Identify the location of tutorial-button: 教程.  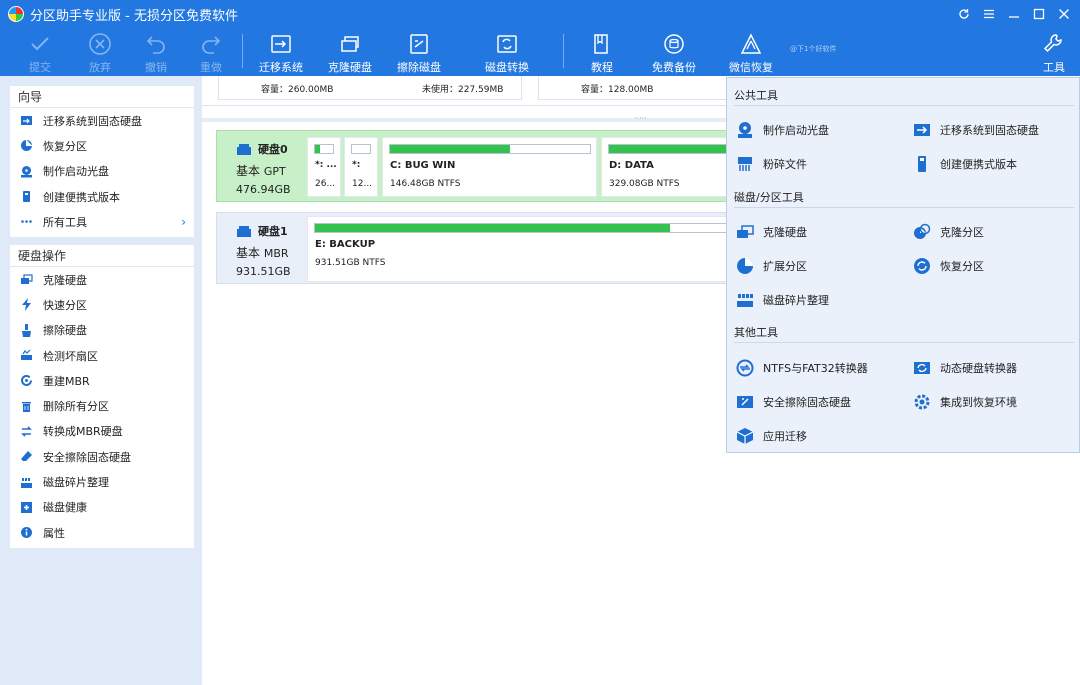
(602, 52).